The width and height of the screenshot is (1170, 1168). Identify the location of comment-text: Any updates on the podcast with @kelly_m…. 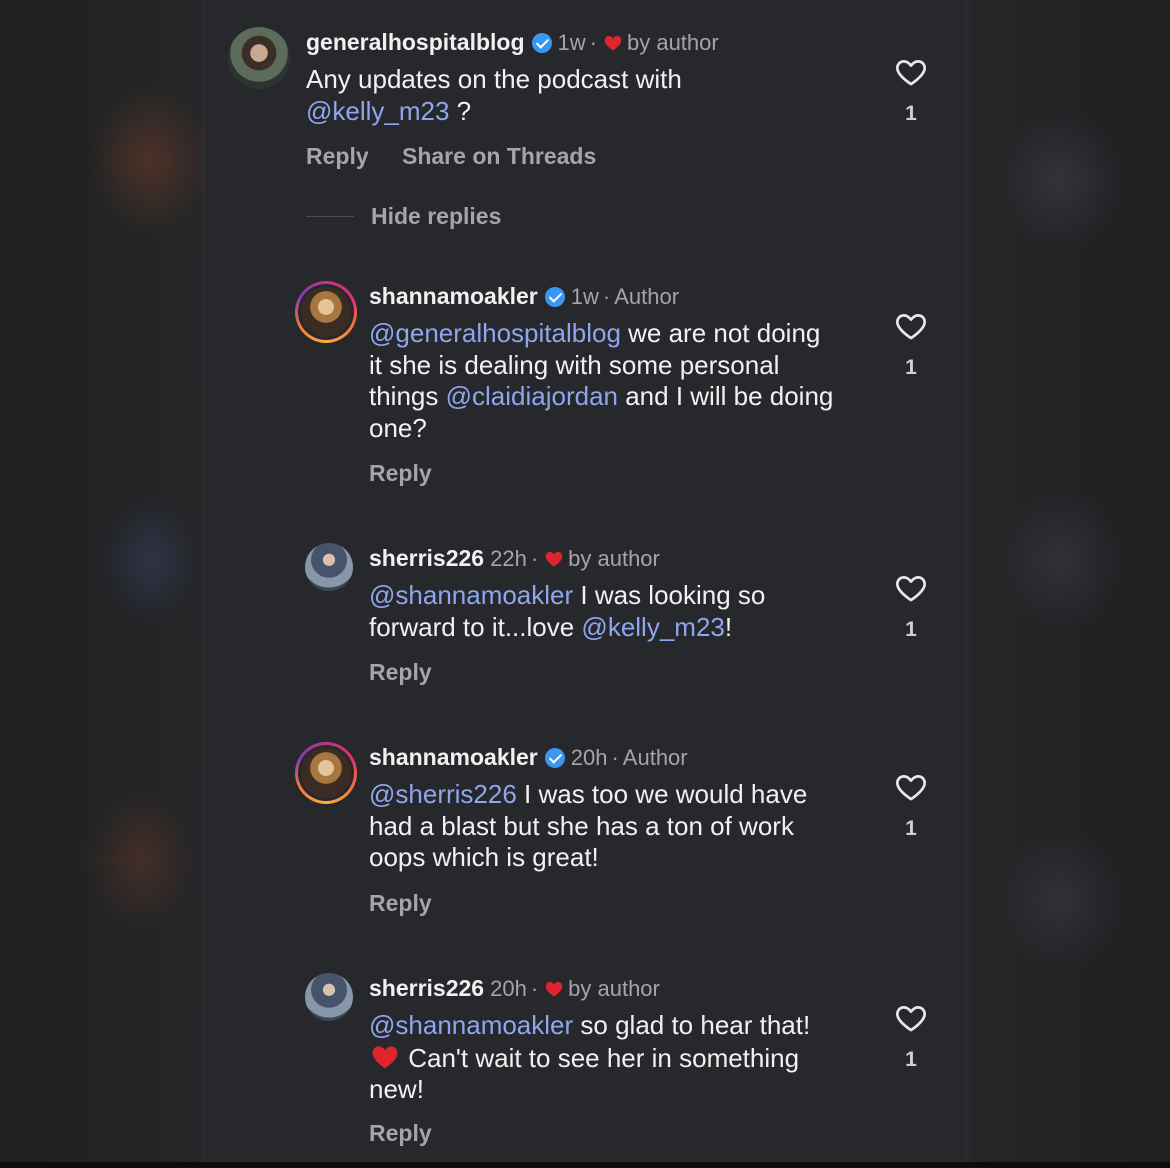
(494, 95).